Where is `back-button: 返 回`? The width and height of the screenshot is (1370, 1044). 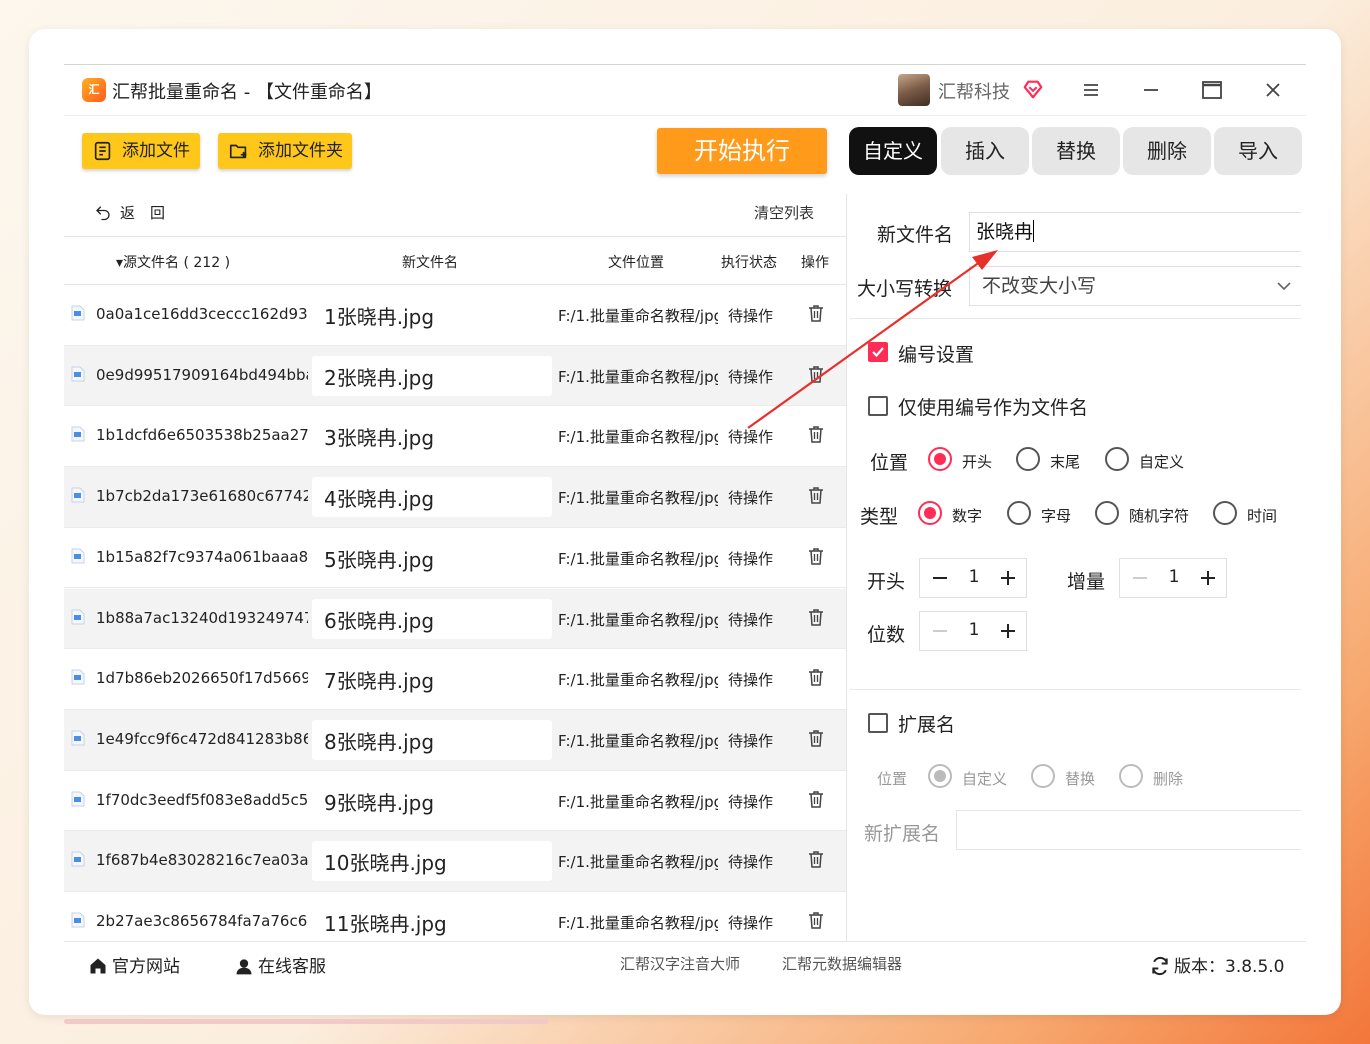 back-button: 返 回 is located at coordinates (129, 212).